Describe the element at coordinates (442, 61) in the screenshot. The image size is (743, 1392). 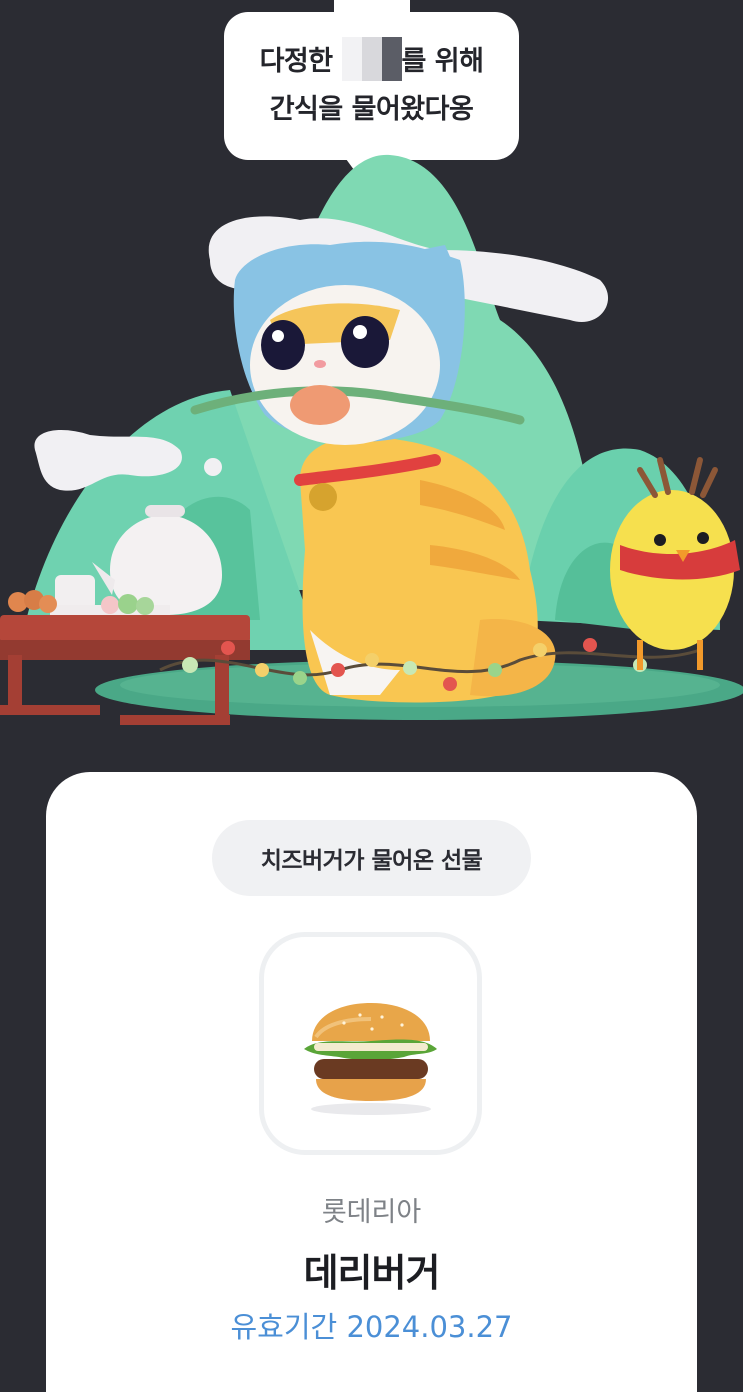
I see `bubble-line-1-suffix: 를 위해` at that location.